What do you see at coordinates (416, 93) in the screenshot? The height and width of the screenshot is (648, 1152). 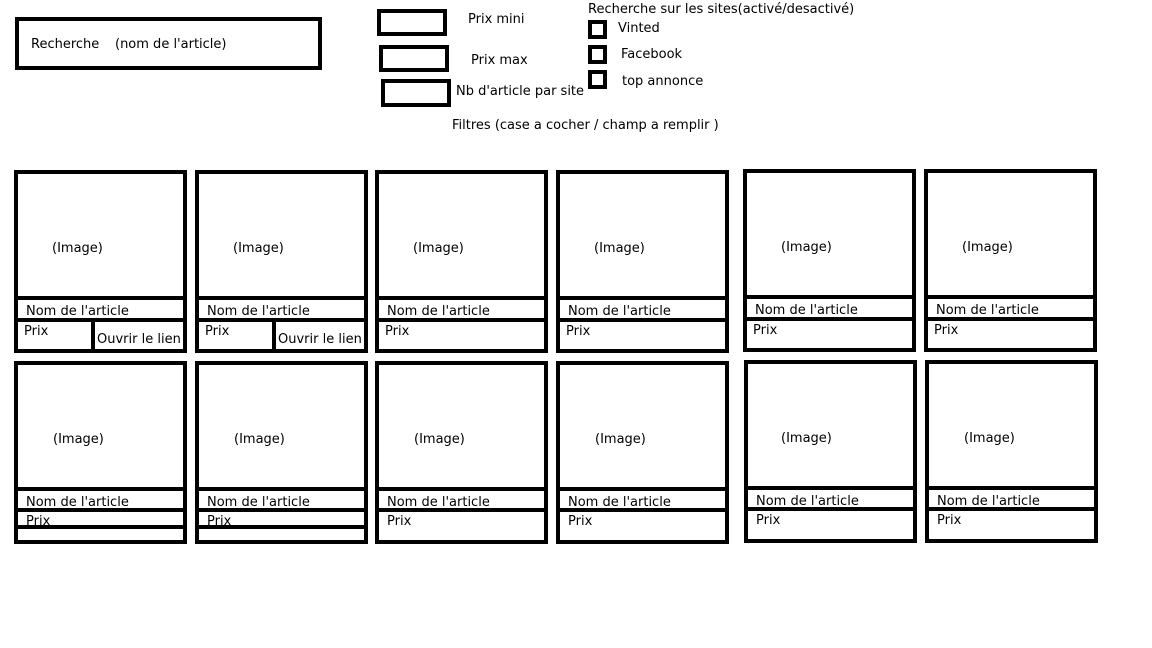 I see `items-per-site-input` at bounding box center [416, 93].